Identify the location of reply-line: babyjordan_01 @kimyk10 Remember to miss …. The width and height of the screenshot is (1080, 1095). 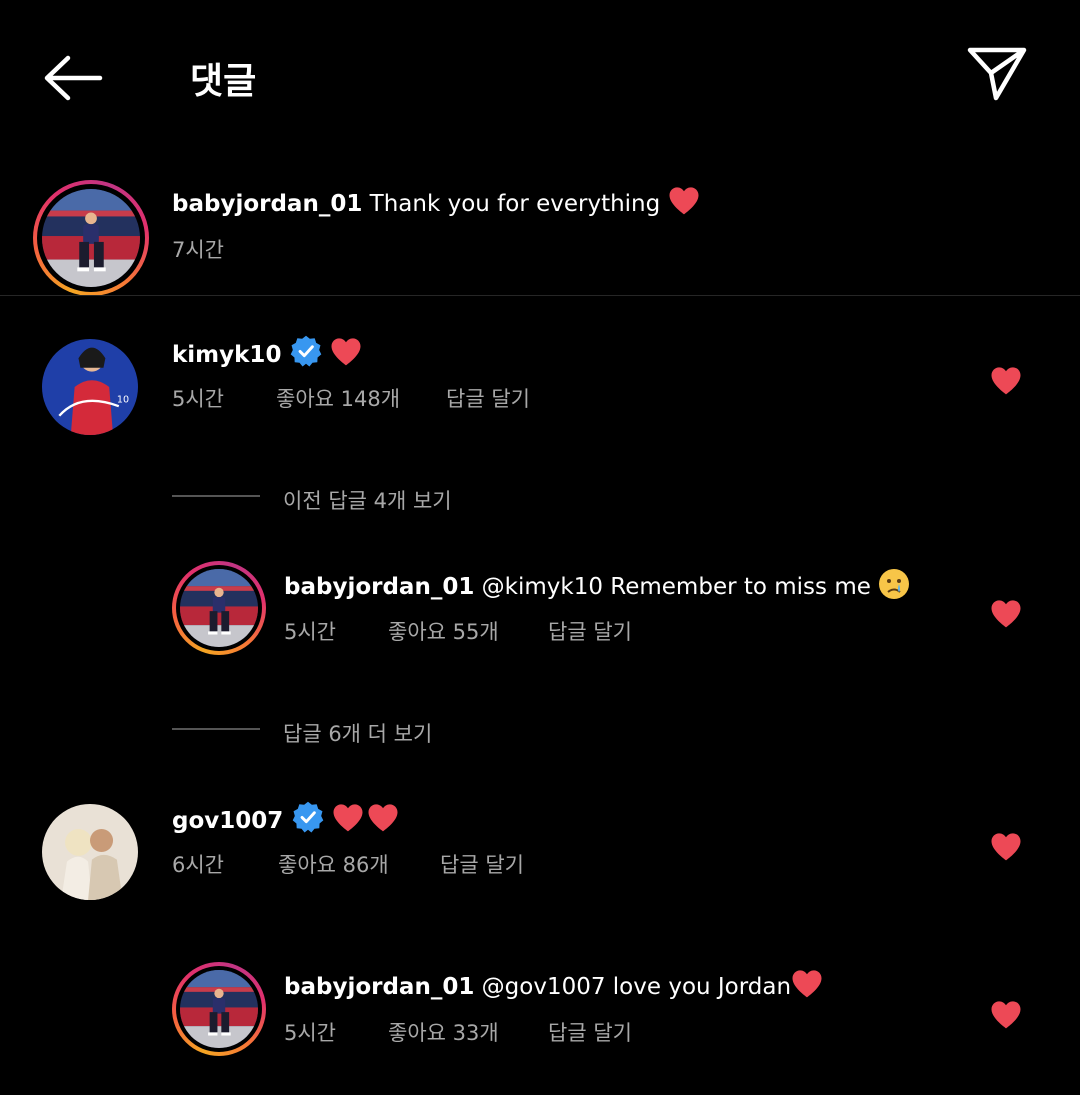
(597, 584).